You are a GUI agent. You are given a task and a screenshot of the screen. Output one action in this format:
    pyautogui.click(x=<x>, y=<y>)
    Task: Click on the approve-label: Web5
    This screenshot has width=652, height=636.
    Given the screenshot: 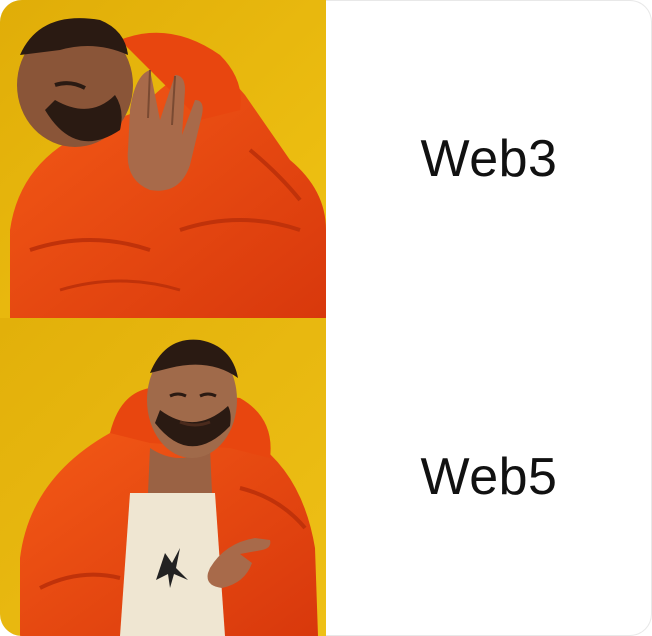 What is the action you would take?
    pyautogui.click(x=489, y=477)
    